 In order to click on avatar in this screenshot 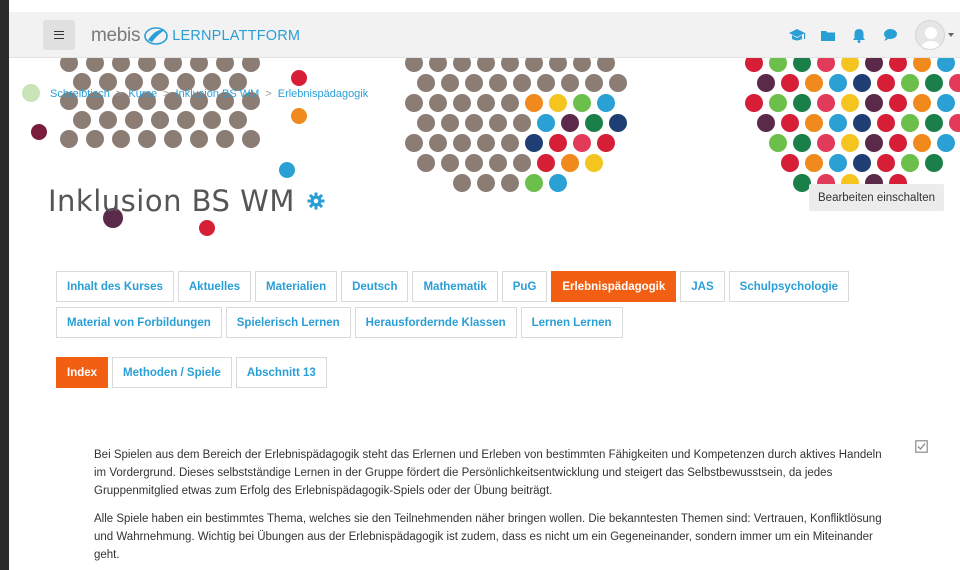, I will do `click(930, 35)`.